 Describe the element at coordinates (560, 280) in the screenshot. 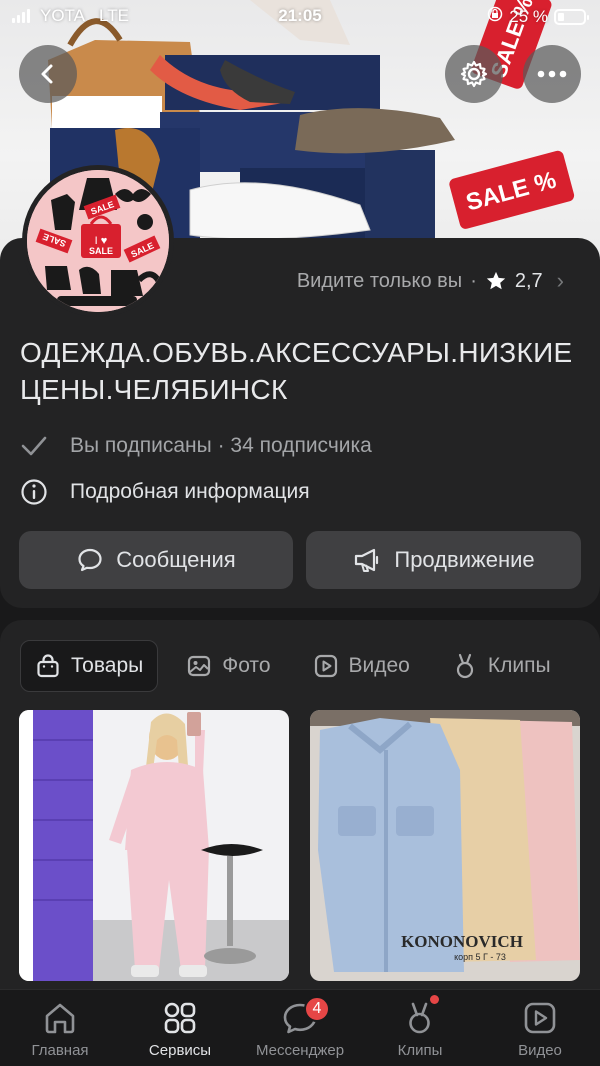

I see `chevron-right-icon: ›` at that location.